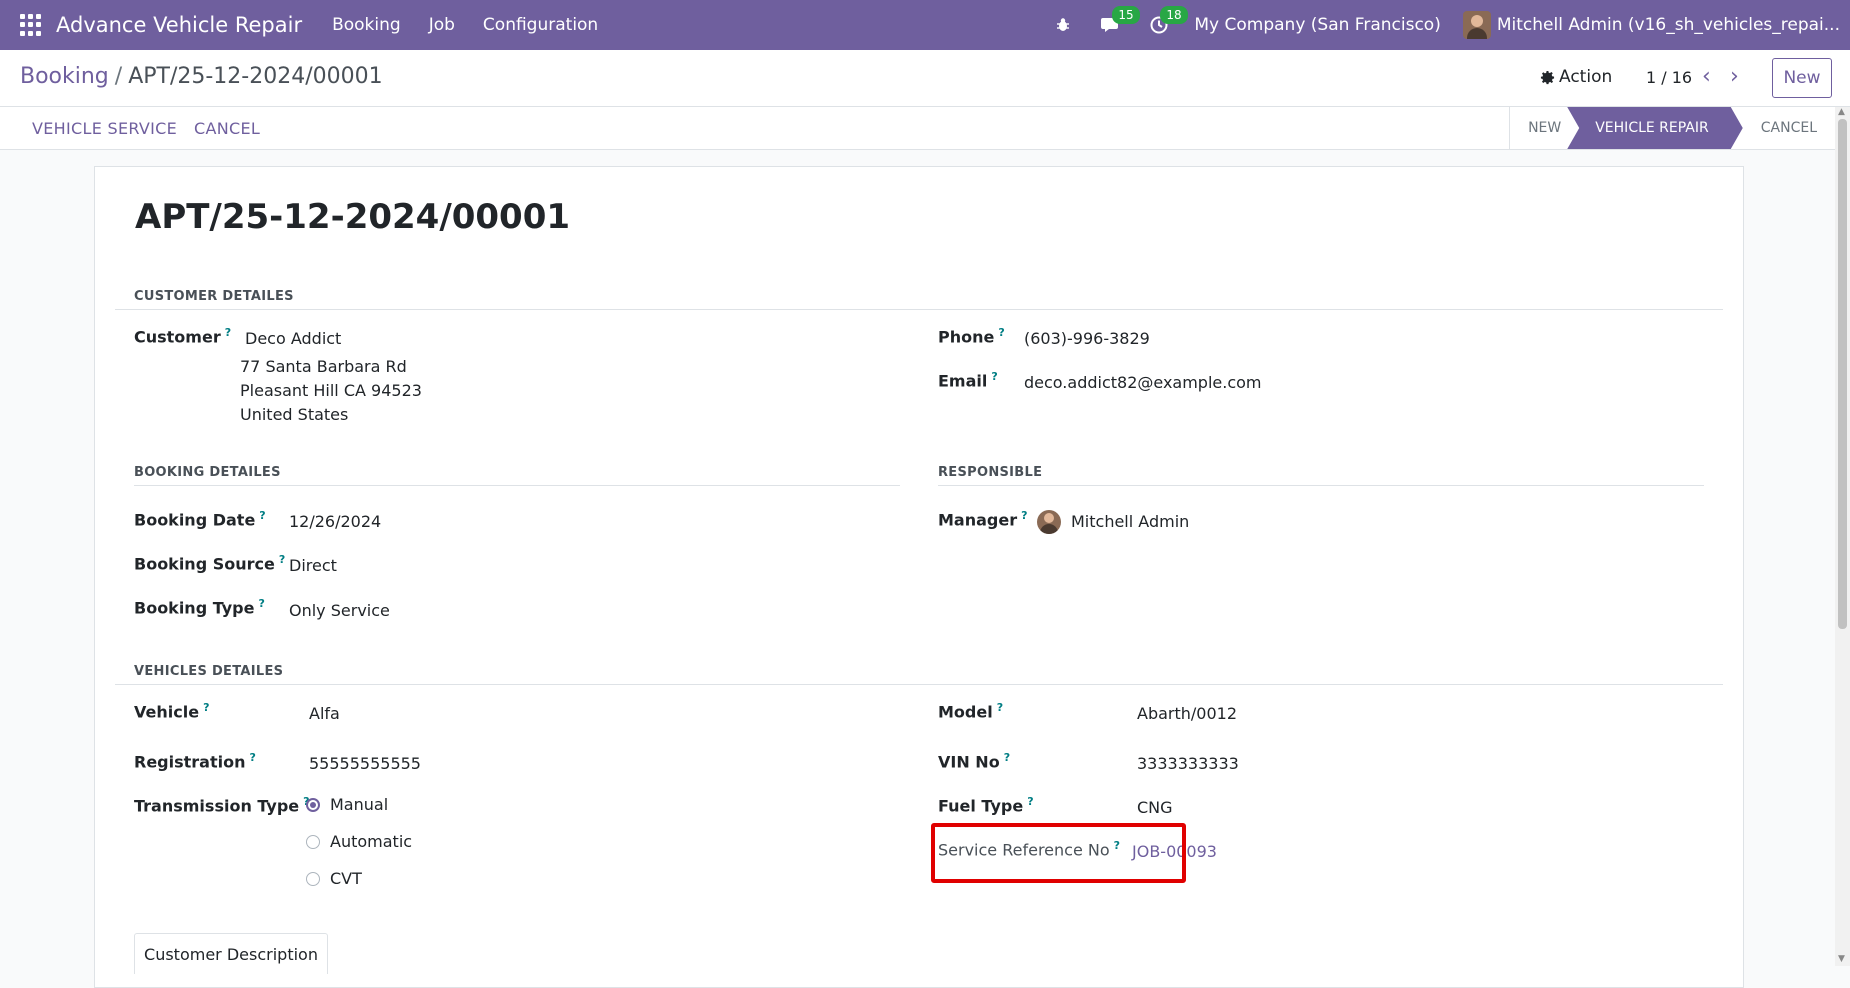 The image size is (1850, 988). Describe the element at coordinates (517, 485) in the screenshot. I see `booking-separator` at that location.